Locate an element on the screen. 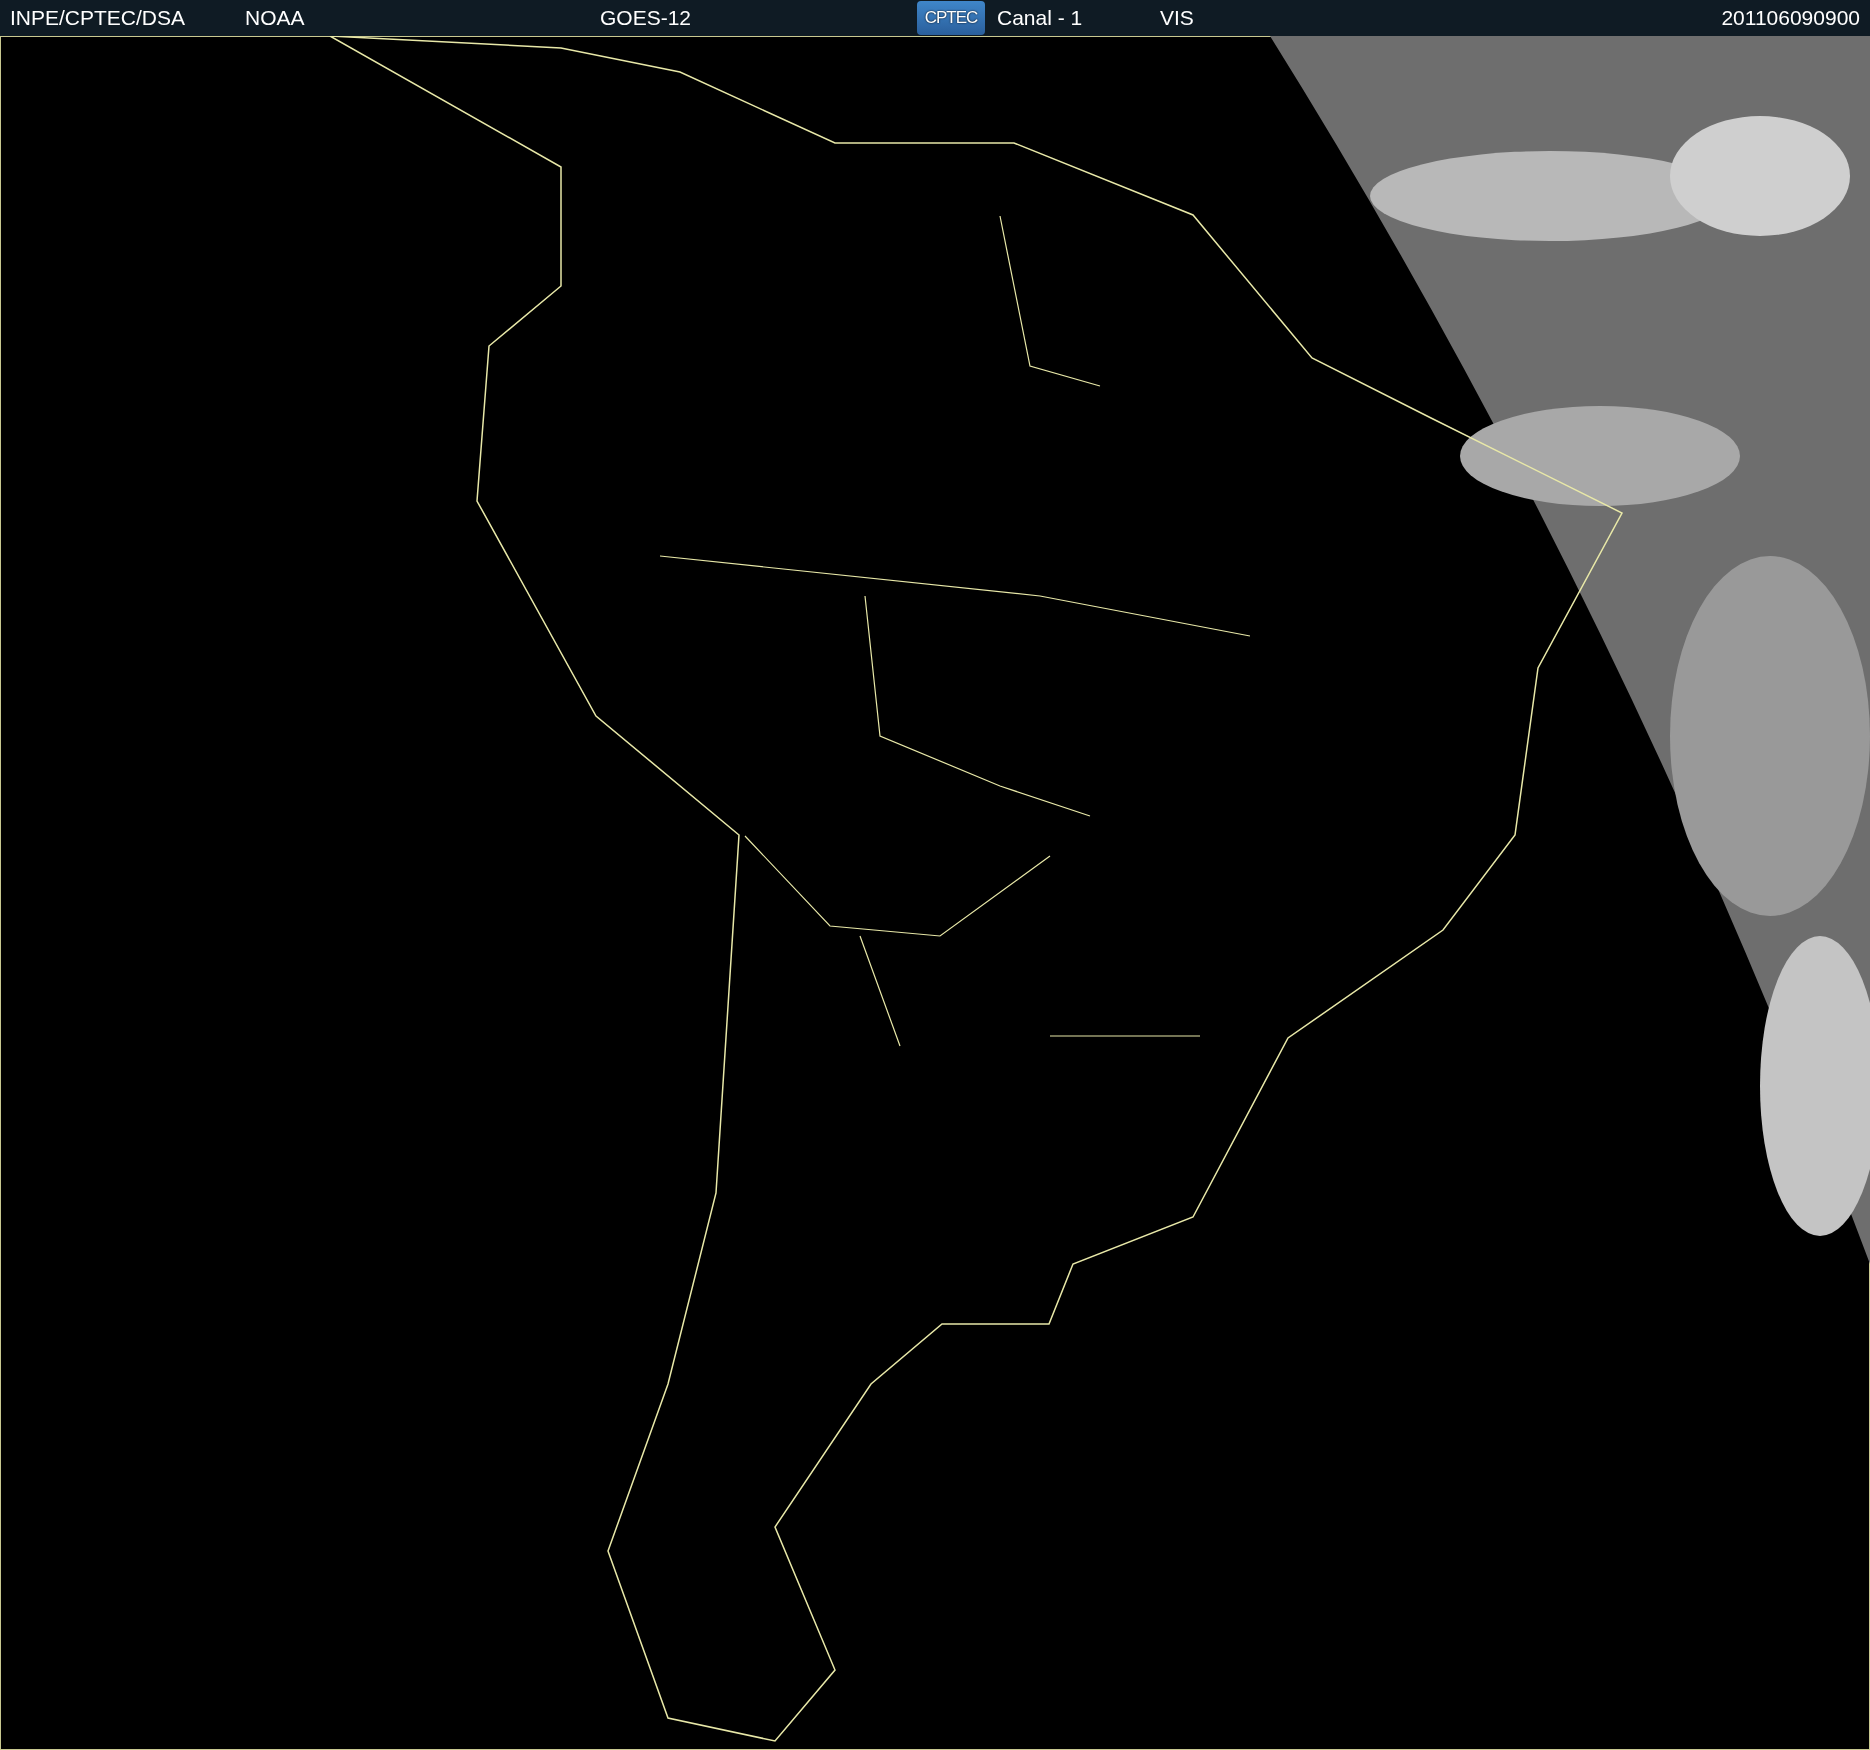 This screenshot has width=1870, height=1750. source-label: INPE/CPTEC/DSA is located at coordinates (98, 18).